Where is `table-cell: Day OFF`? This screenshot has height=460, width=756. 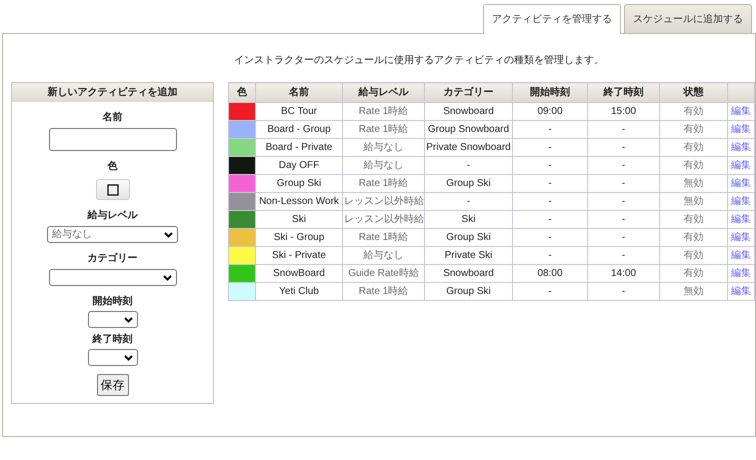
table-cell: Day OFF is located at coordinates (299, 165).